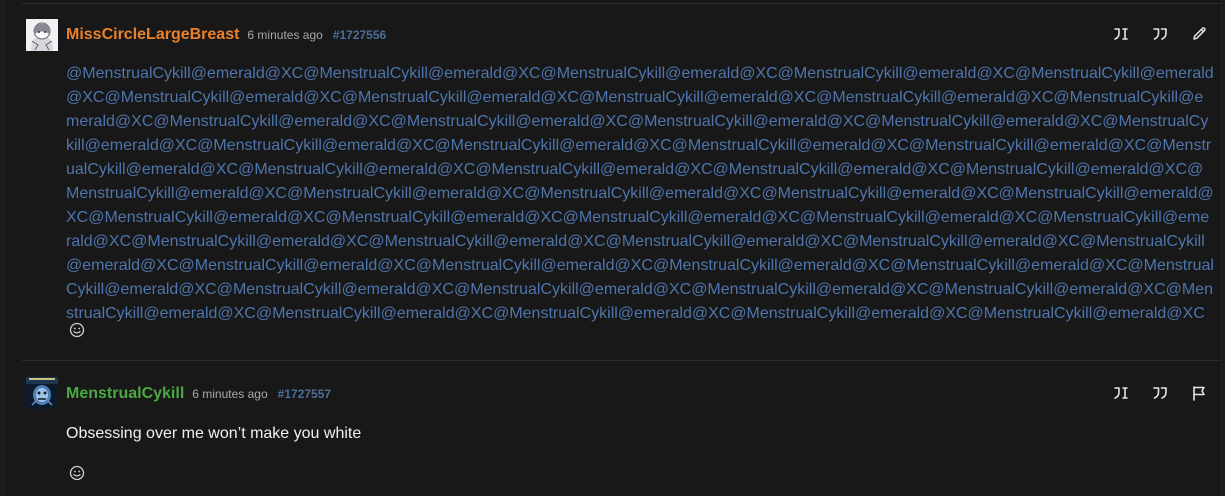 This screenshot has height=496, width=1225. I want to click on flag-icon, so click(1199, 393).